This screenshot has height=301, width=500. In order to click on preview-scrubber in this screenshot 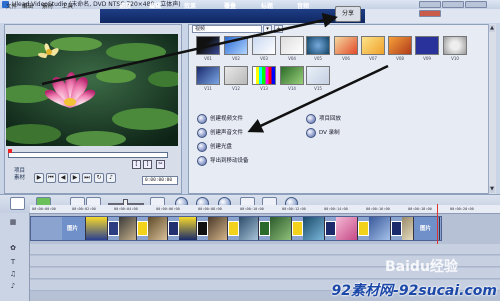, I will do `click(88, 155)`.